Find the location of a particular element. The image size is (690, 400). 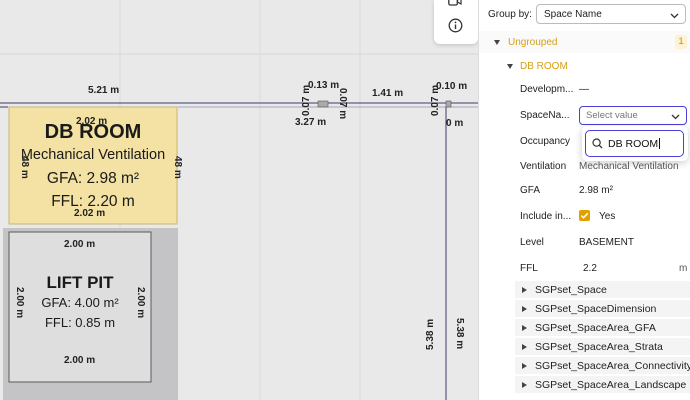

lift-pit-label: LIFT PIT GFA: 4.00 m² FFL: 0.85 m is located at coordinates (80, 302).